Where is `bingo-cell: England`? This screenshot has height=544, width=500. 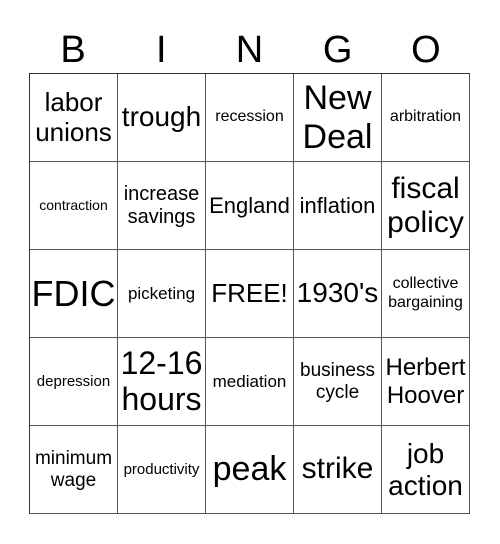
bingo-cell: England is located at coordinates (250, 206).